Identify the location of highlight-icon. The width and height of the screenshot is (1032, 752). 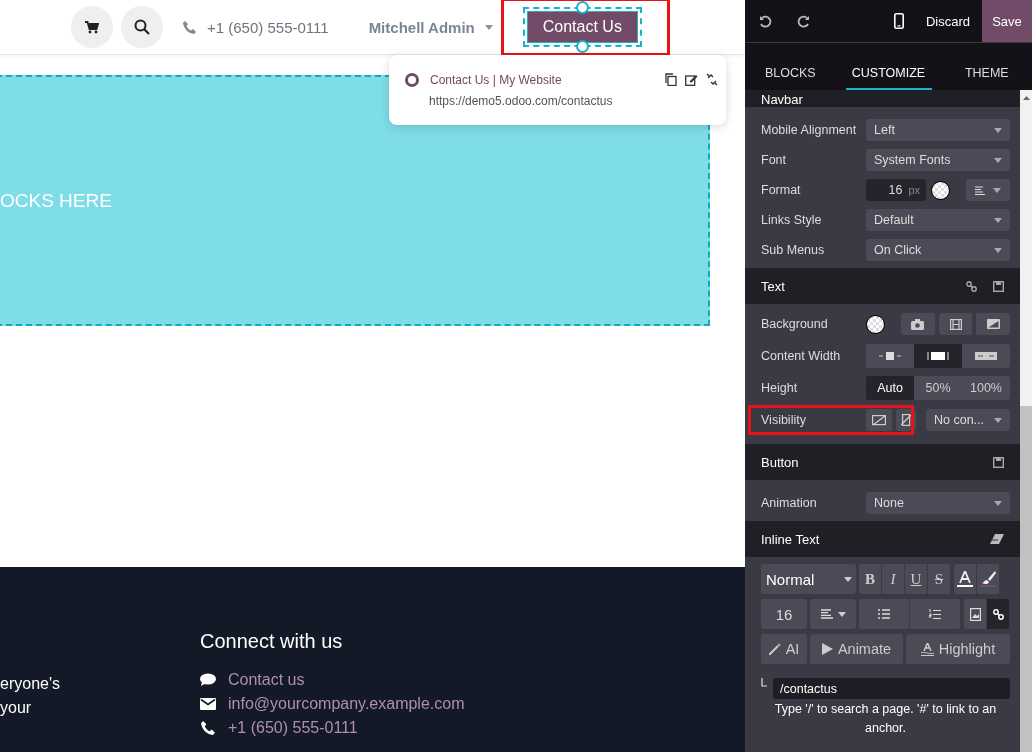
(927, 649).